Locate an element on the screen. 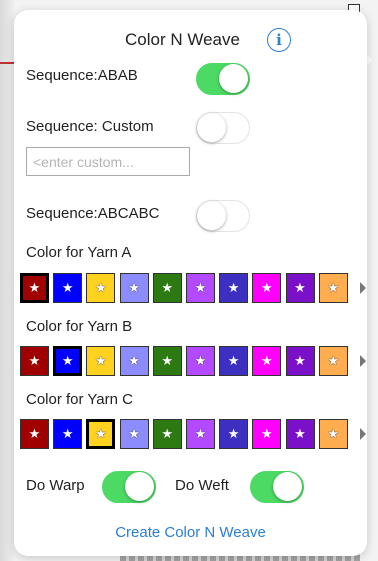  sequence-custom-label: Sequence: Custom is located at coordinates (90, 126).